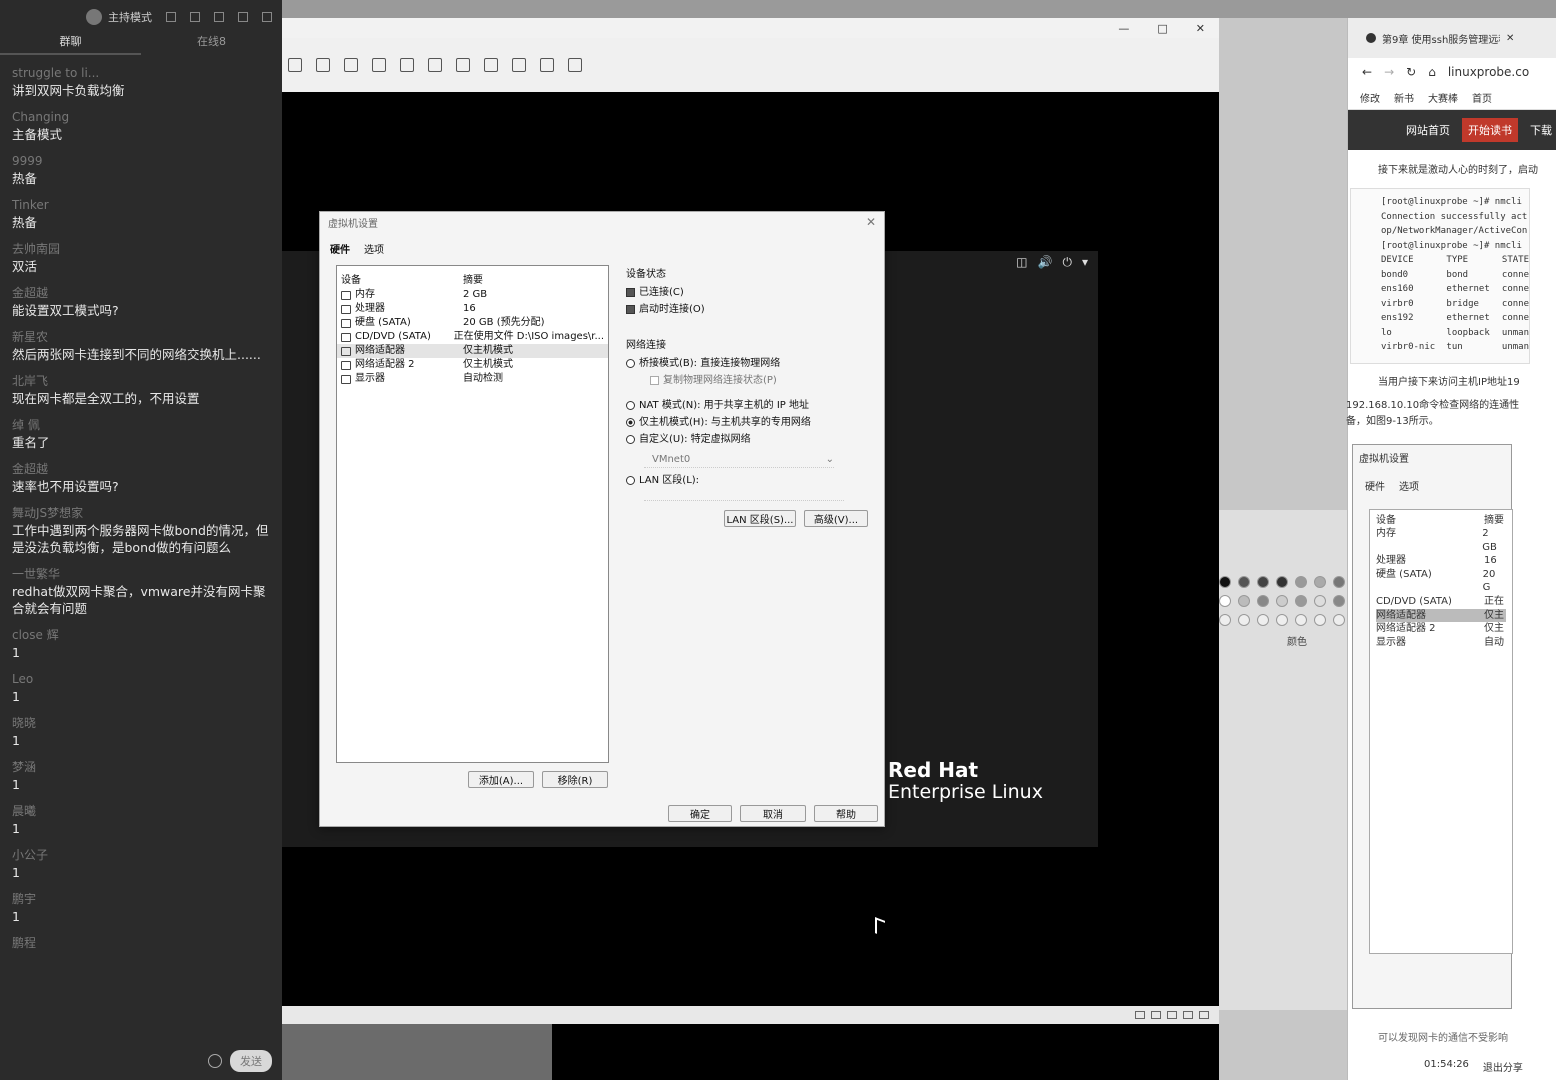  Describe the element at coordinates (1085, 262) in the screenshot. I see `chevron-down-icon: ▾` at that location.